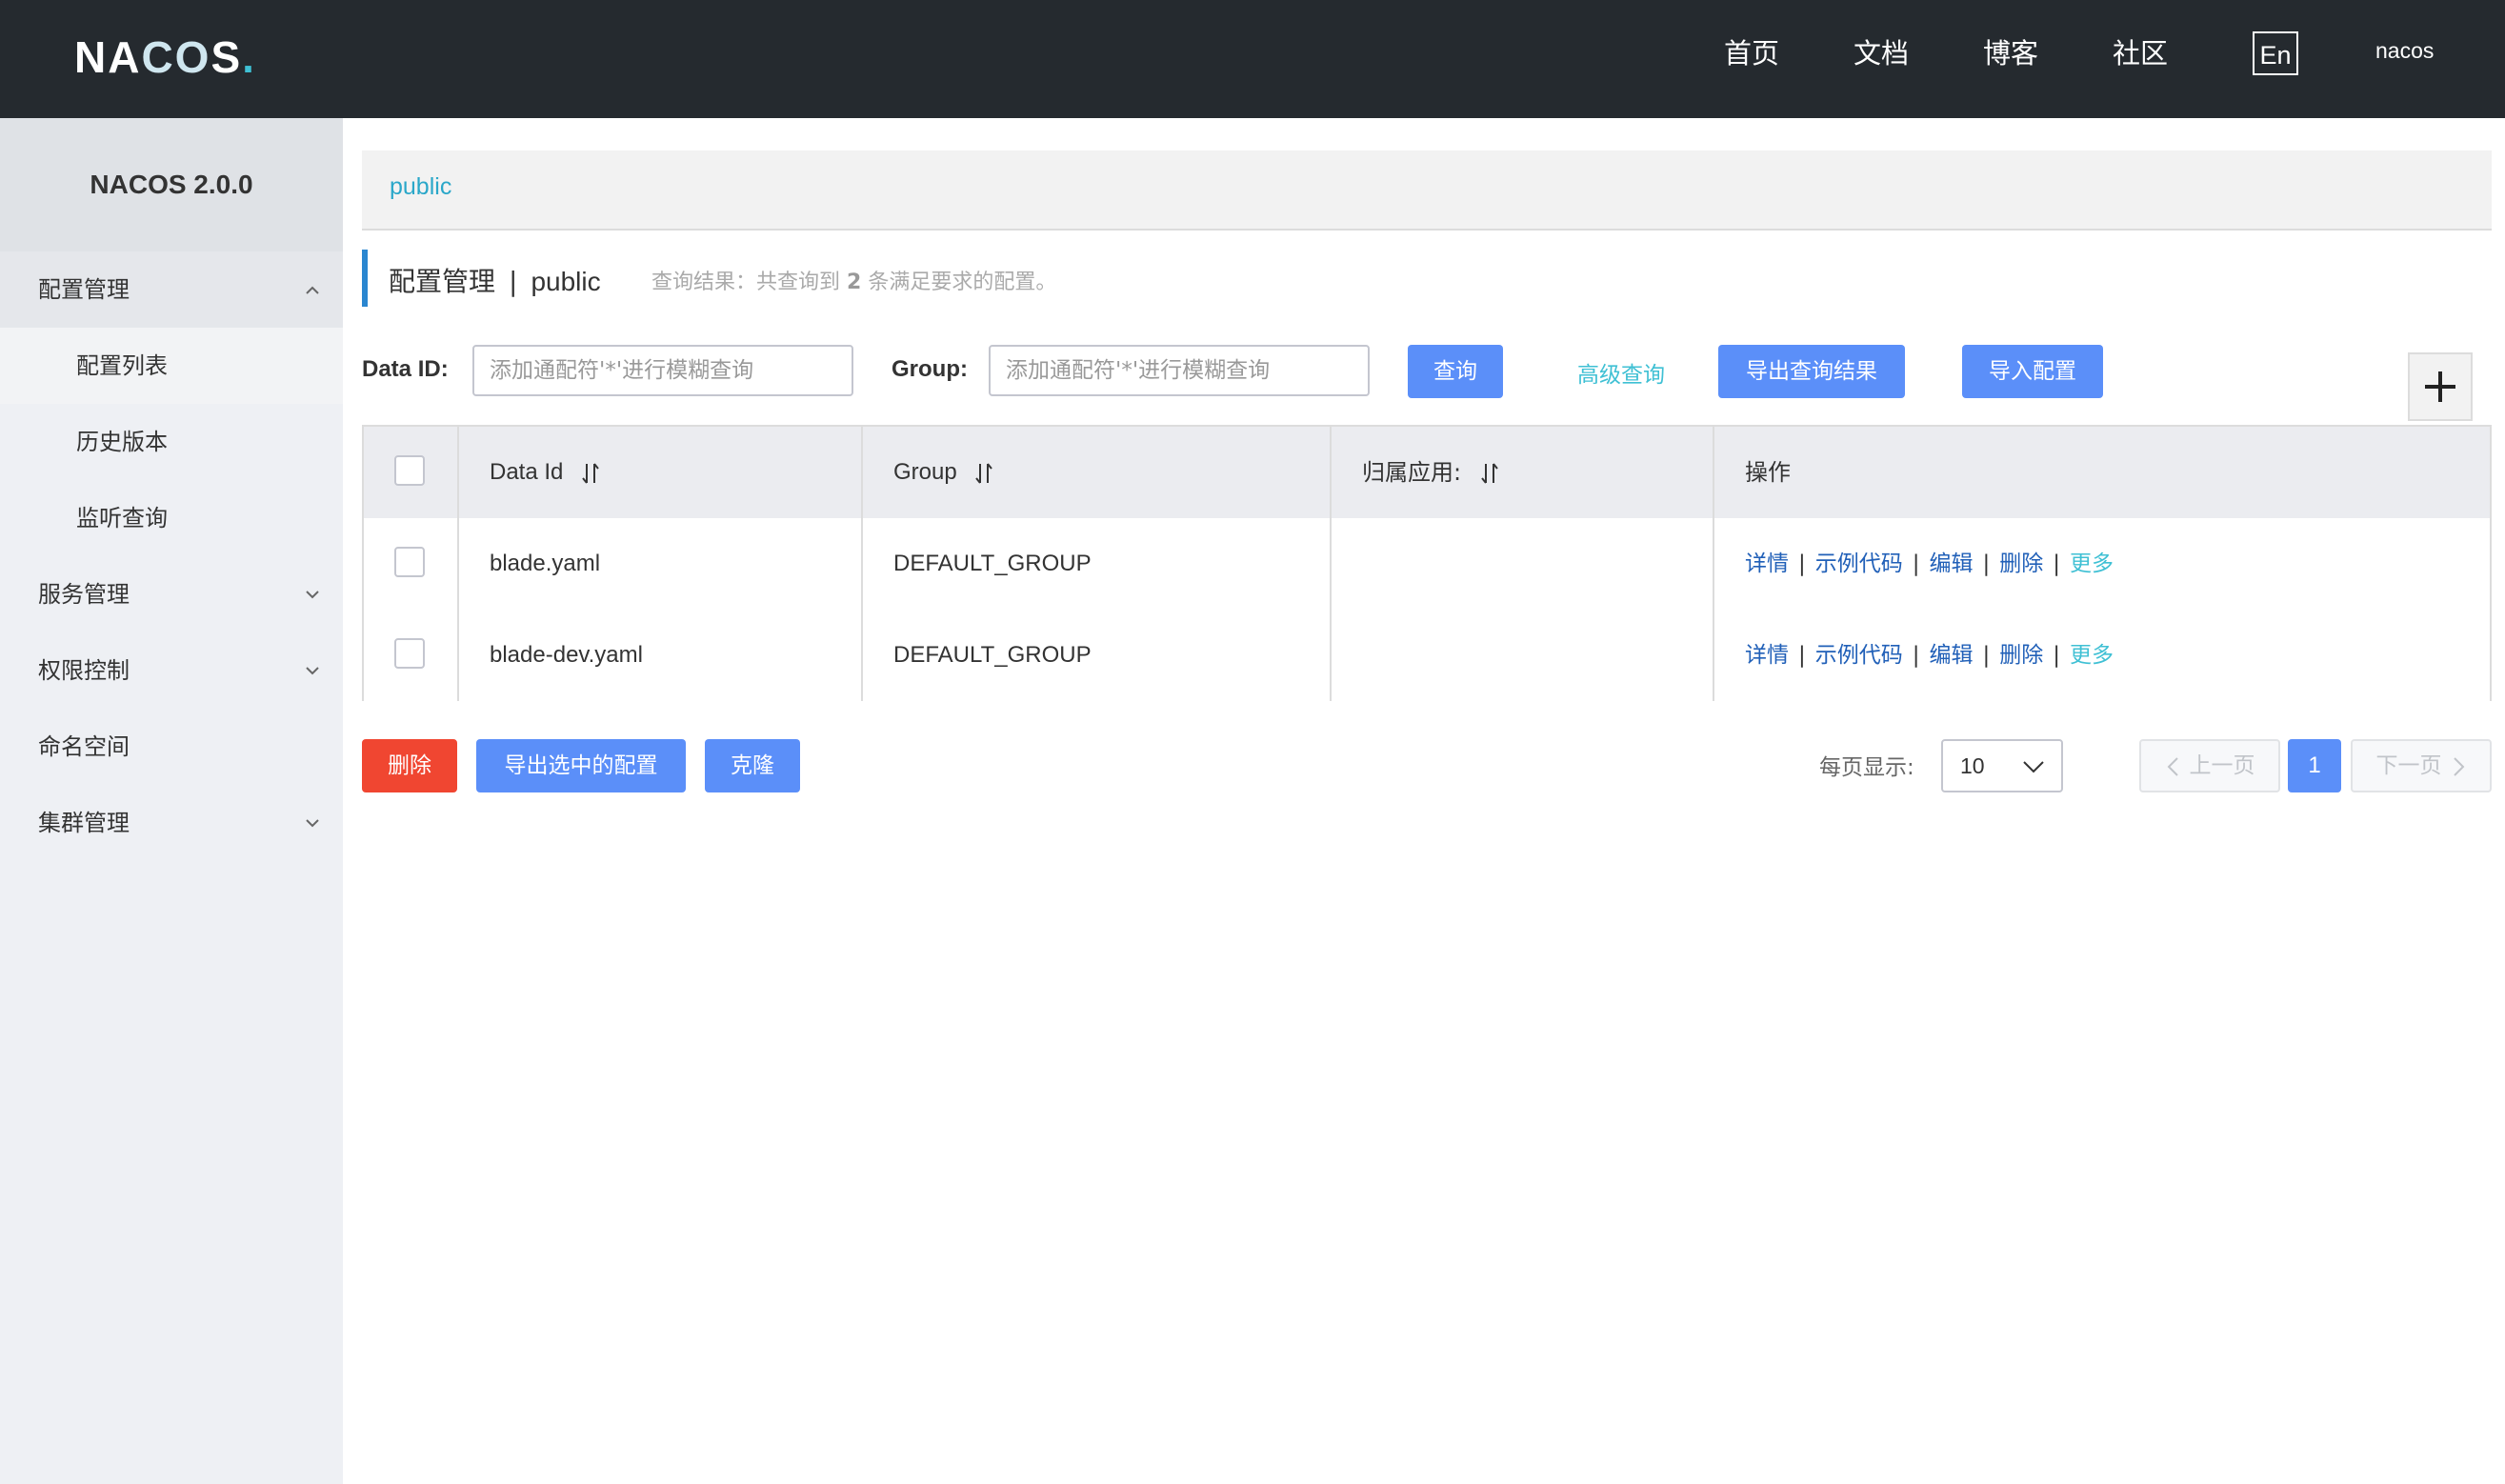 This screenshot has width=2505, height=1484. What do you see at coordinates (171, 747) in the screenshot?
I see `sidebar-item-namespace: 命名空间` at bounding box center [171, 747].